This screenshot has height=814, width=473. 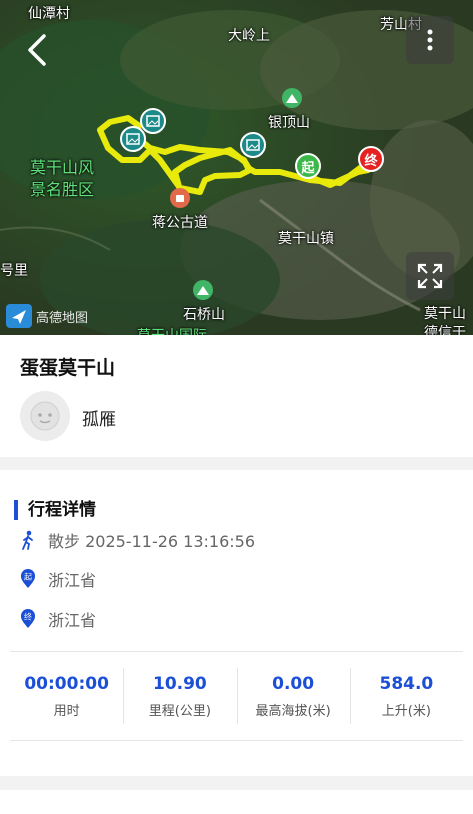 What do you see at coordinates (180, 223) in the screenshot?
I see `map-label-jianggong: 蒋公古道` at bounding box center [180, 223].